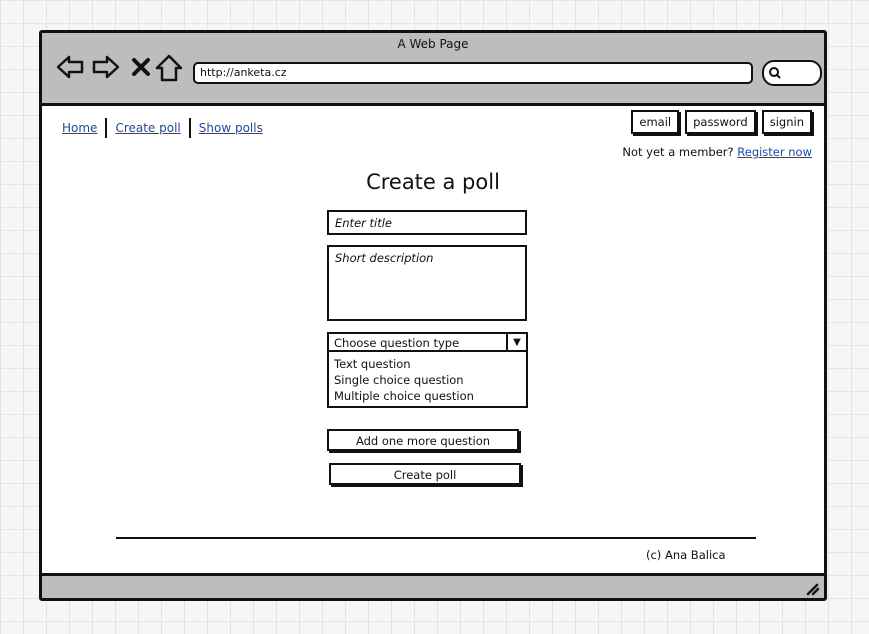  What do you see at coordinates (423, 440) in the screenshot?
I see `add-question-button: Add one more question` at bounding box center [423, 440].